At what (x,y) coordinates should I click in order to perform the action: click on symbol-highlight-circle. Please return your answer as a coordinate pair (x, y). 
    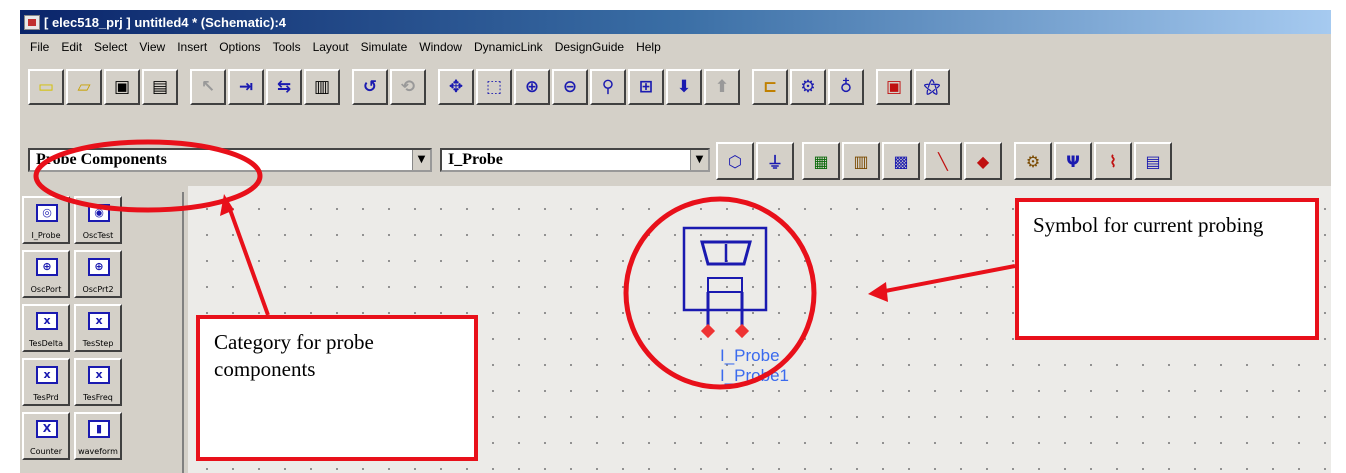
    Looking at the image, I should click on (720, 293).